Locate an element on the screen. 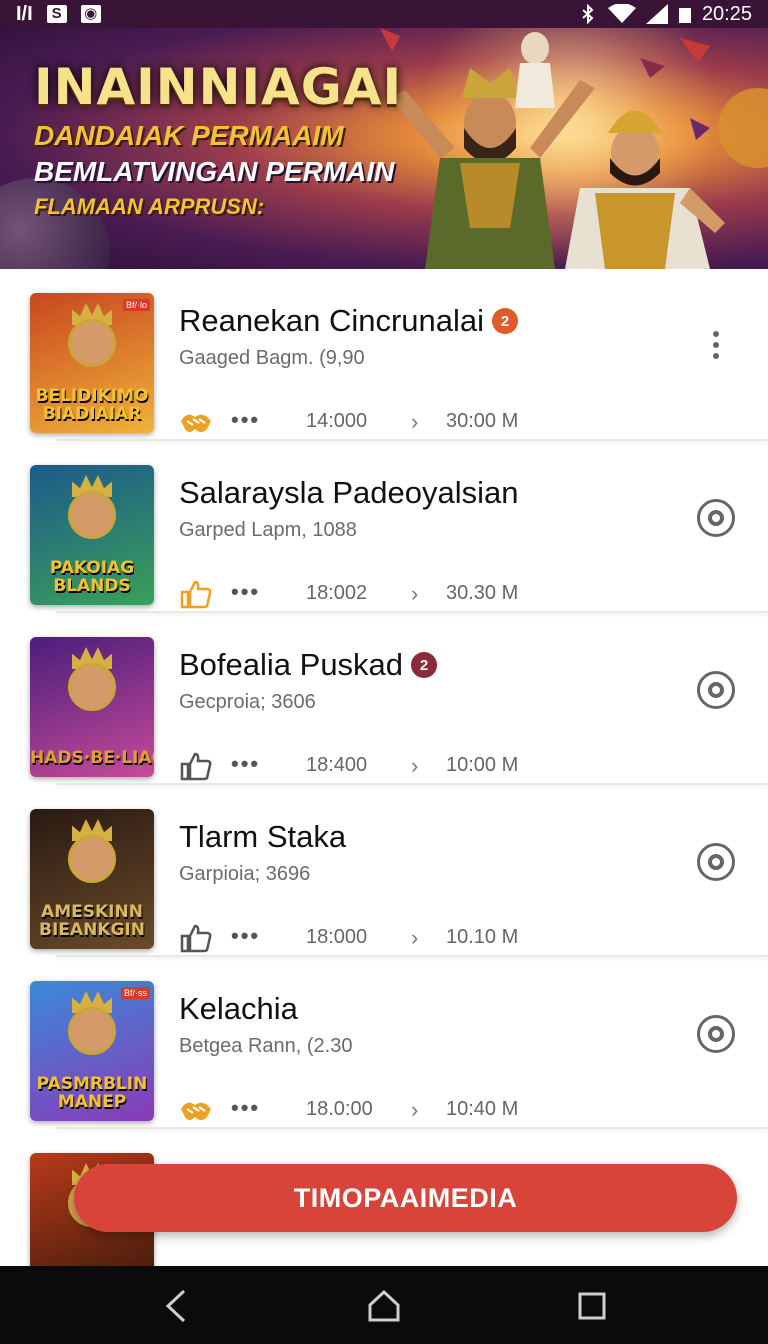 The width and height of the screenshot is (768, 1344). hero-characters-art is located at coordinates (552, 148).